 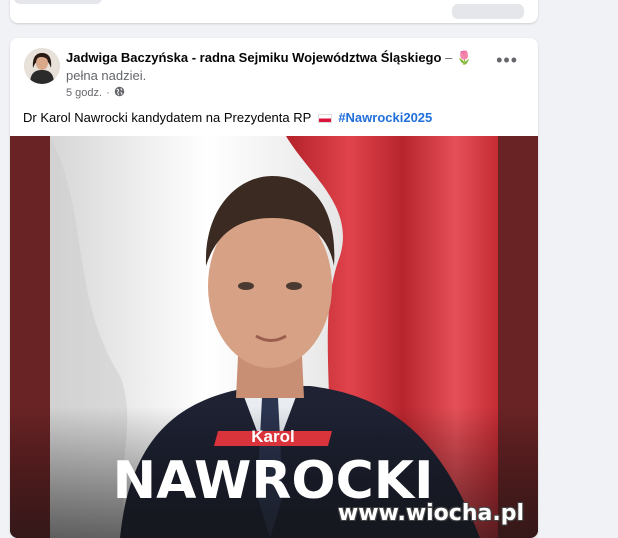 I want to click on avatar, so click(x=42, y=66).